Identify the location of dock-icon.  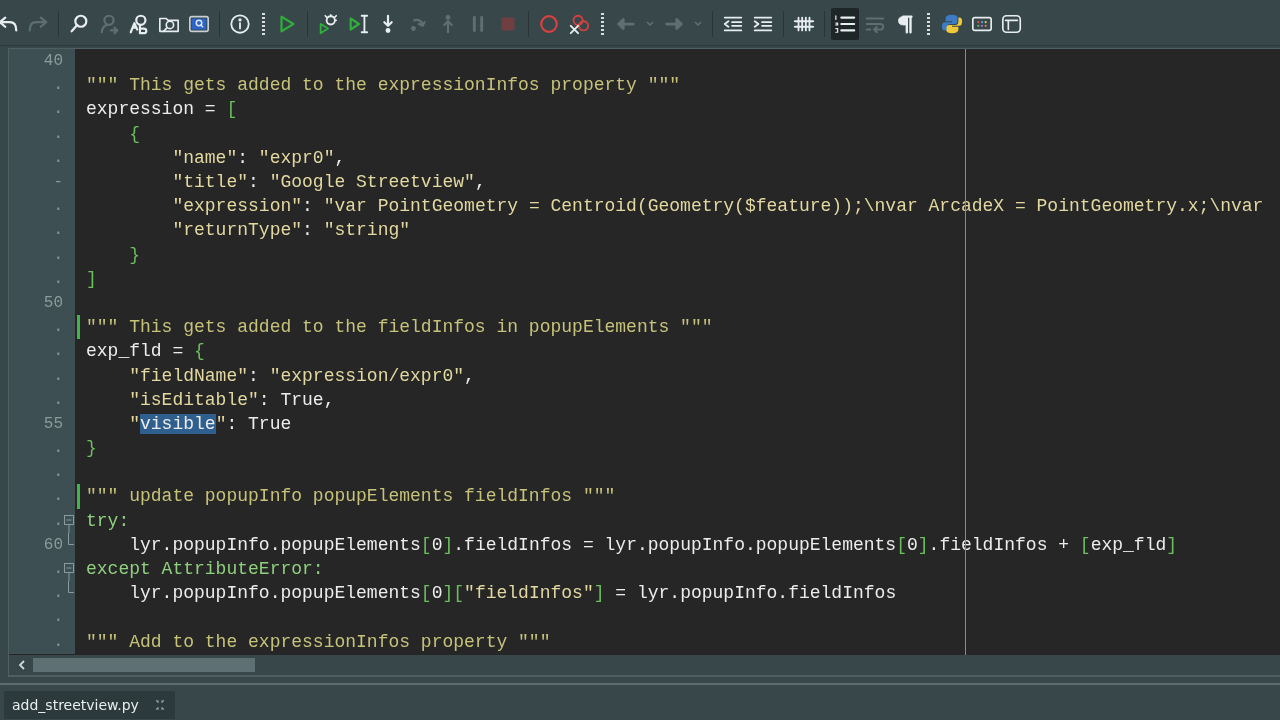
(159, 704).